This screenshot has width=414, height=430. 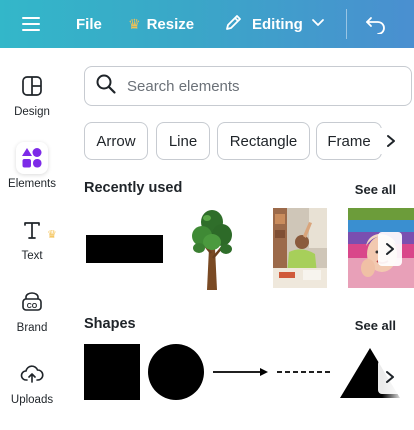 What do you see at coordinates (32, 112) in the screenshot?
I see `sidebar-item-label: Design` at bounding box center [32, 112].